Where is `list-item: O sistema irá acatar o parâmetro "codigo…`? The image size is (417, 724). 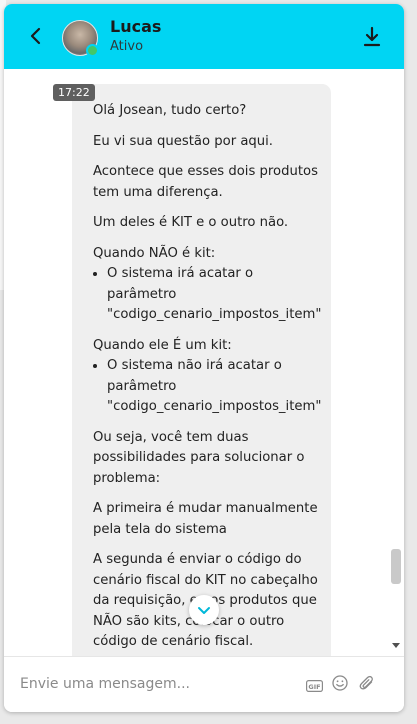
list-item: O sistema irá acatar o parâmetro "codigo… is located at coordinates (214, 295).